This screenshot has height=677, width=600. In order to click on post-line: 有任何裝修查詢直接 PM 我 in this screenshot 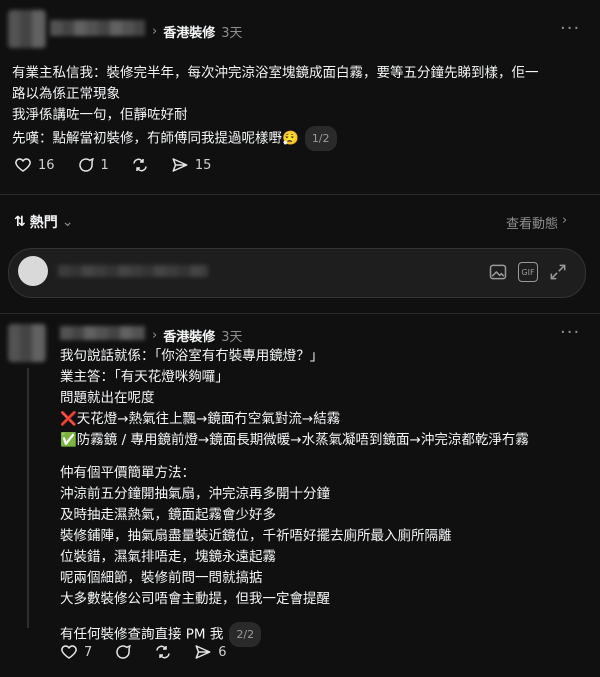, I will do `click(142, 634)`.